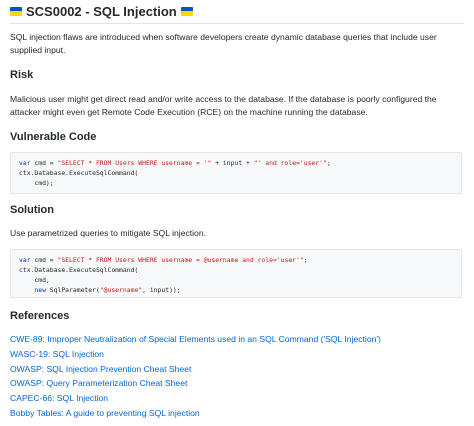  What do you see at coordinates (32, 210) in the screenshot?
I see `solution-heading: Solution` at bounding box center [32, 210].